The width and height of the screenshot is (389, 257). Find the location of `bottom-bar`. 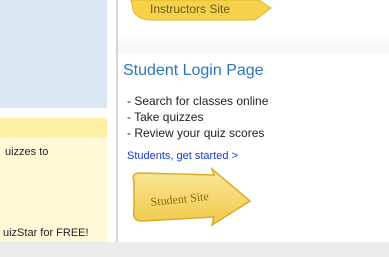

bottom-bar is located at coordinates (194, 249).